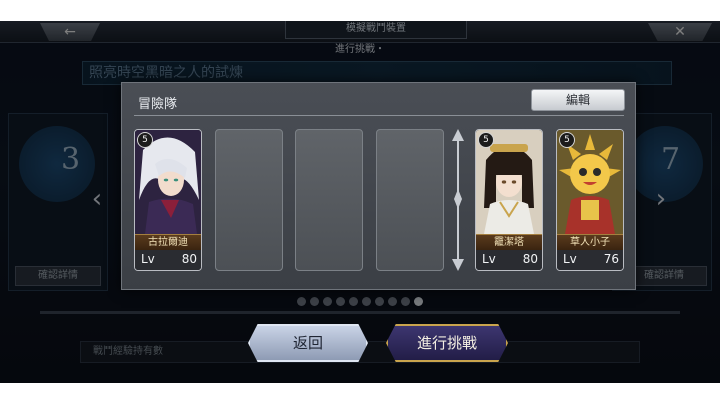 Image resolution: width=720 pixels, height=404 pixels. I want to click on back-button: 返回, so click(308, 343).